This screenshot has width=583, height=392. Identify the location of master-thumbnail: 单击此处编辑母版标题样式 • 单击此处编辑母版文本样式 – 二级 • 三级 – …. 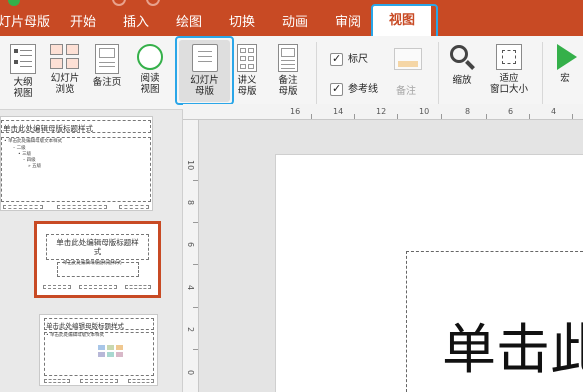
(76, 163).